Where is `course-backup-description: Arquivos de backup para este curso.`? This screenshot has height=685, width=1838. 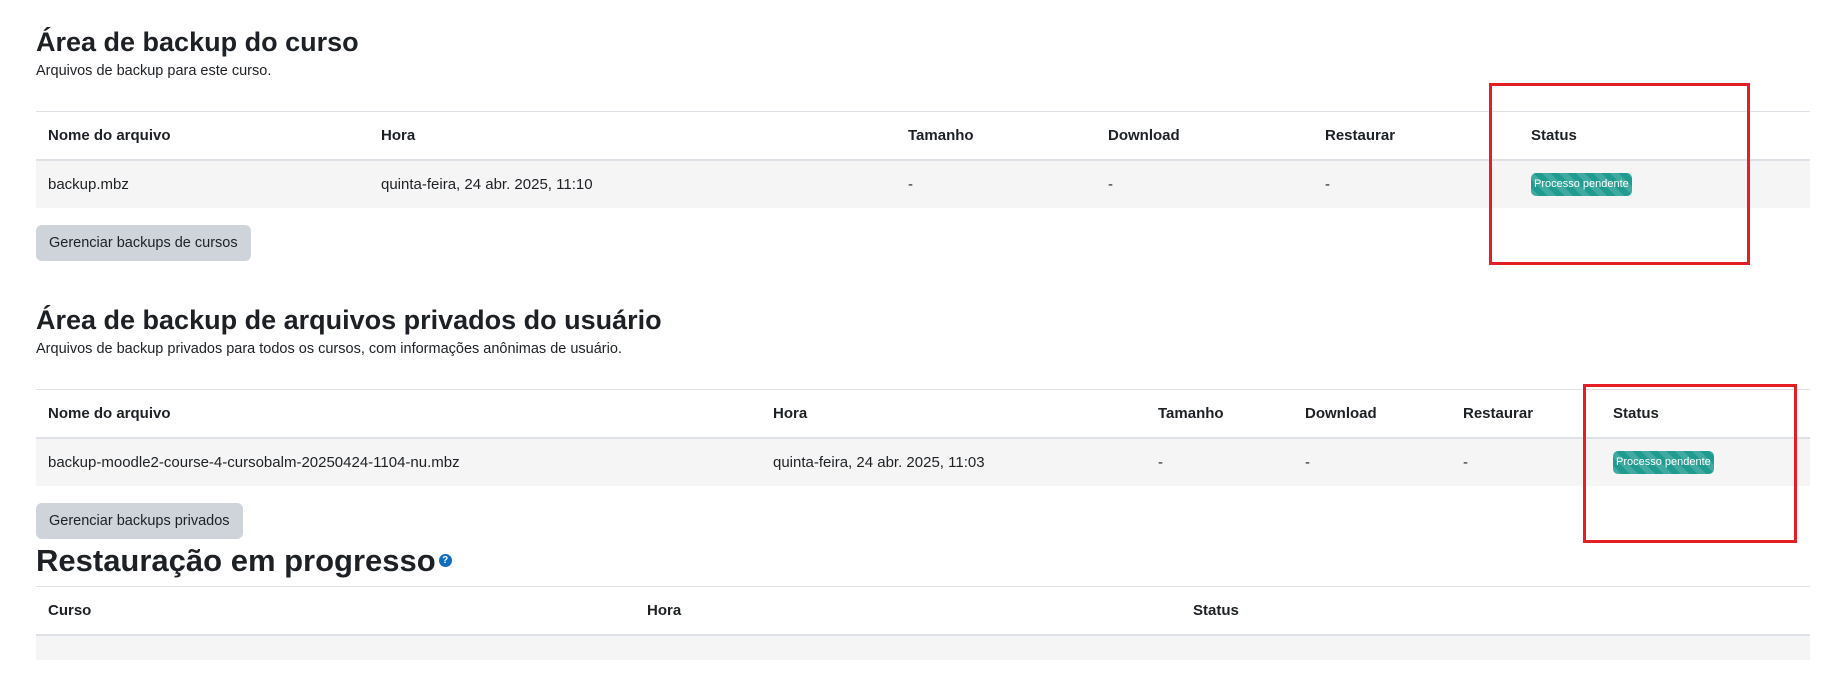
course-backup-description: Arquivos de backup para este curso. is located at coordinates (154, 71).